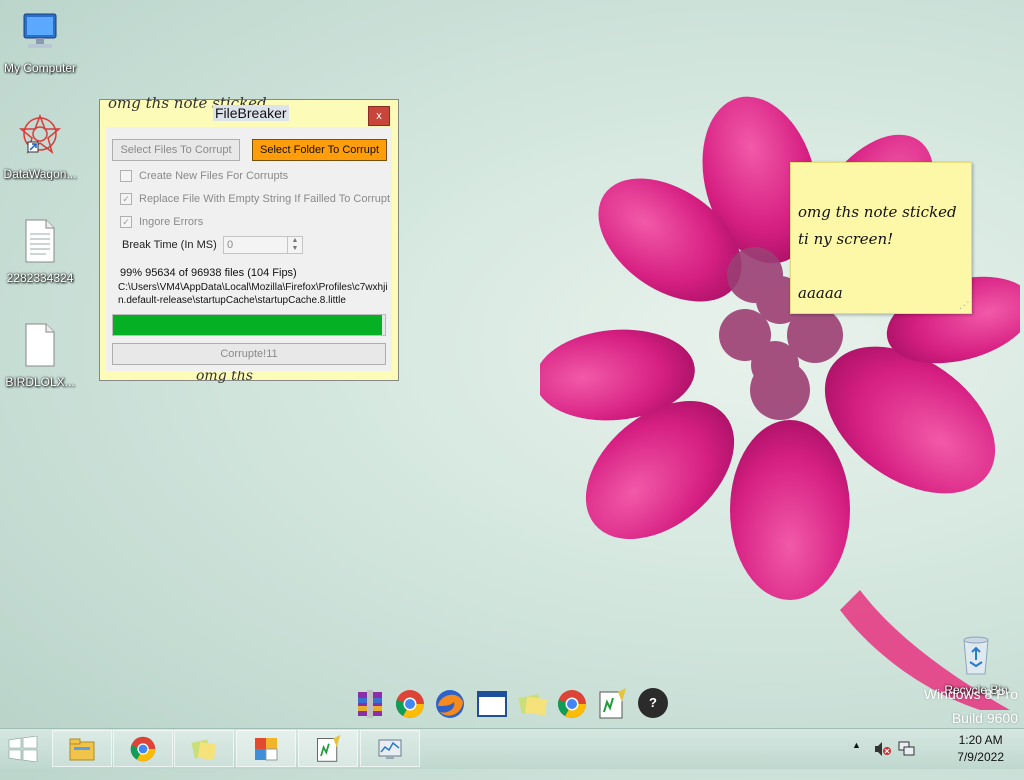 This screenshot has width=1024, height=780. I want to click on break-time-label: Break Time (In MS), so click(169, 245).